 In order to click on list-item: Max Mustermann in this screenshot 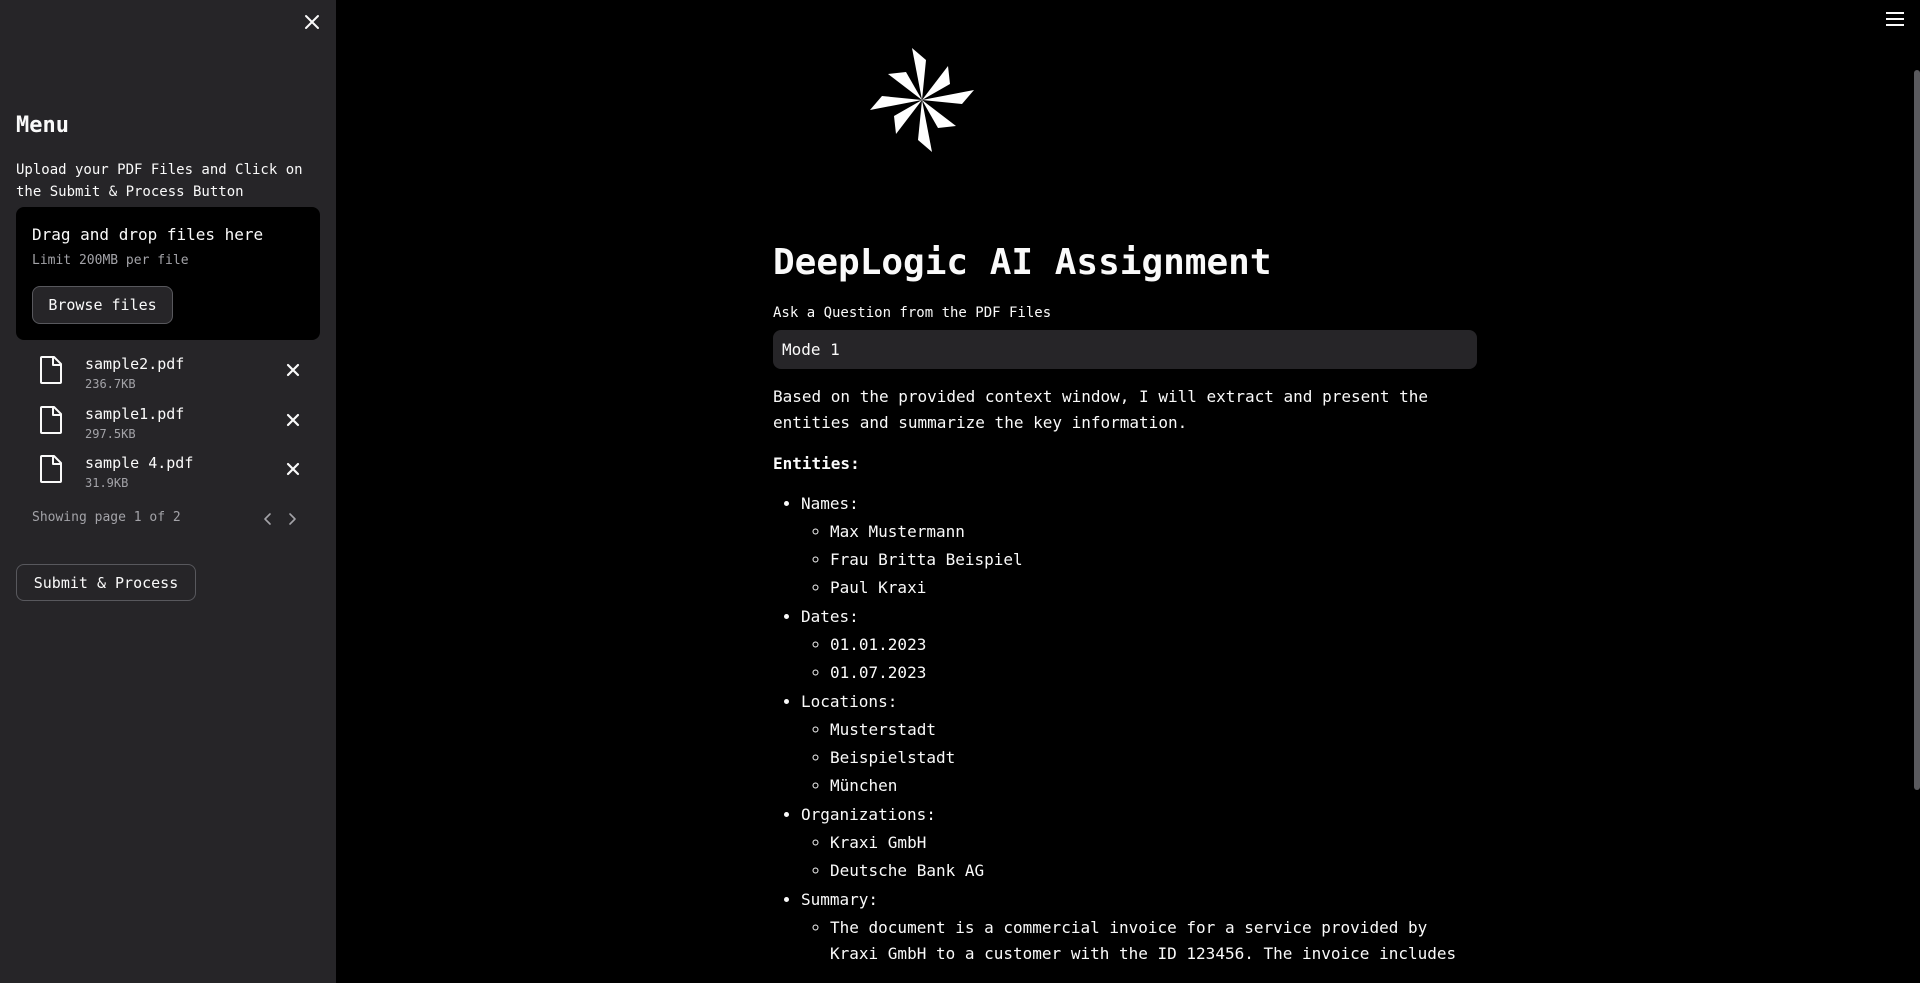, I will do `click(1151, 532)`.